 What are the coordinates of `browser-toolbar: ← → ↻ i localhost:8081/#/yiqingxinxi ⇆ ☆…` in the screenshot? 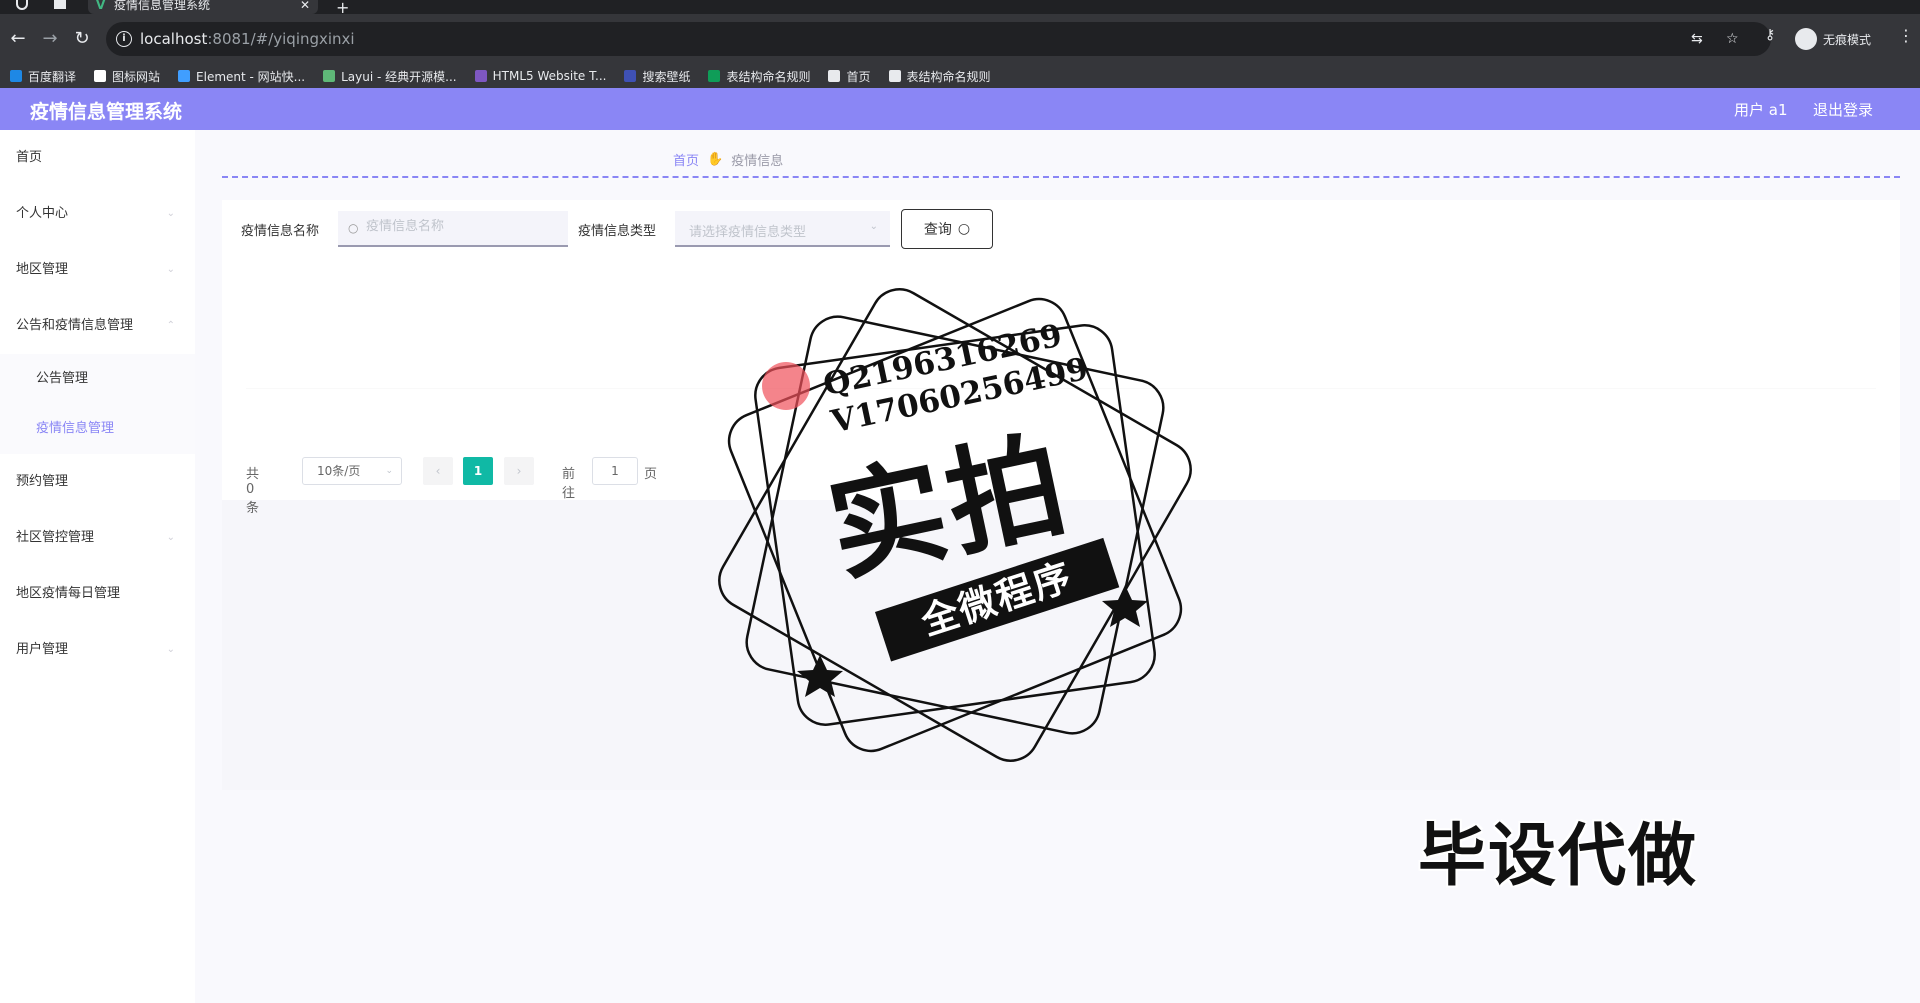 It's located at (960, 39).